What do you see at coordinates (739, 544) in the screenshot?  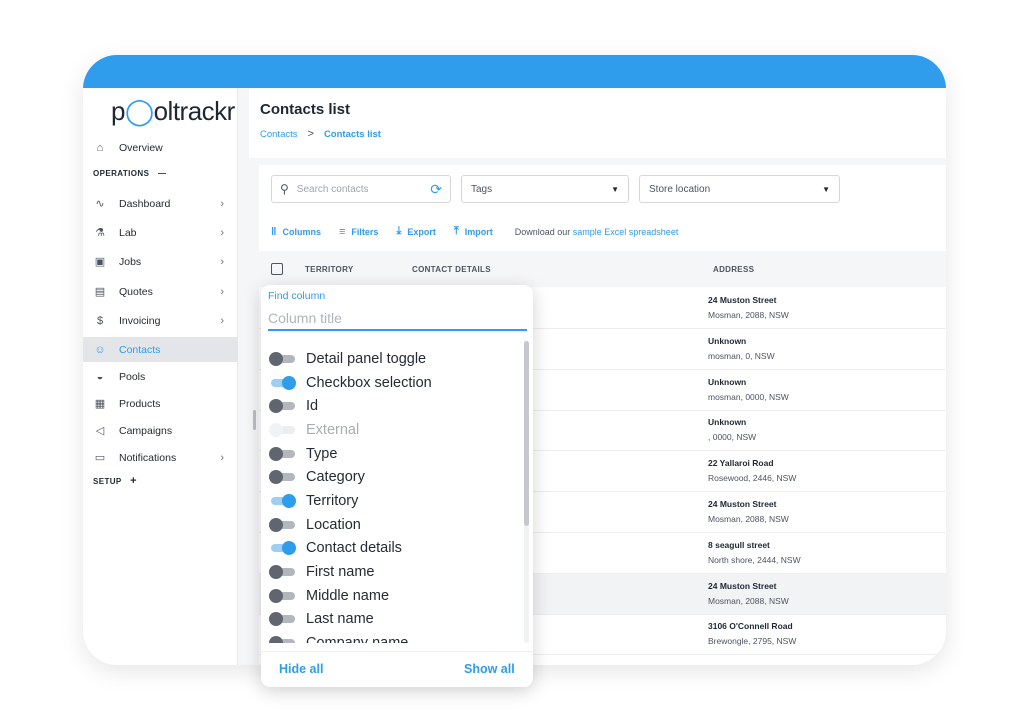 I see `address-line1: 8 seagull street` at bounding box center [739, 544].